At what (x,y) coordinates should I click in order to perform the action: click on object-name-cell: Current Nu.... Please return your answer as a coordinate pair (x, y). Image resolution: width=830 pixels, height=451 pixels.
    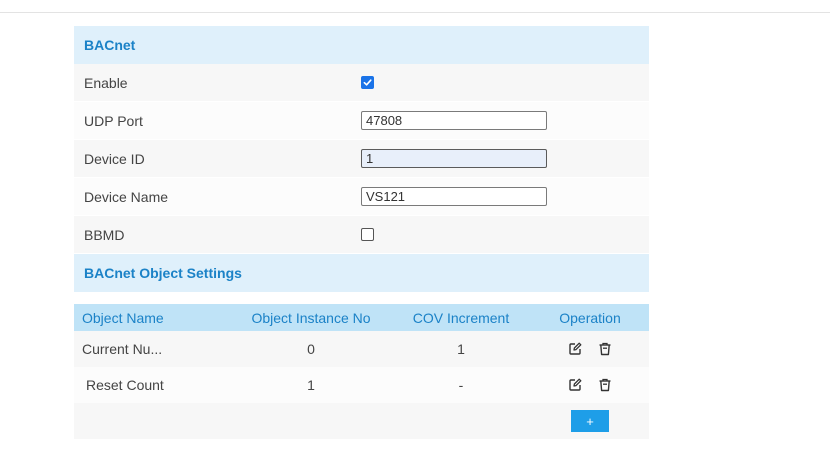
    Looking at the image, I should click on (122, 349).